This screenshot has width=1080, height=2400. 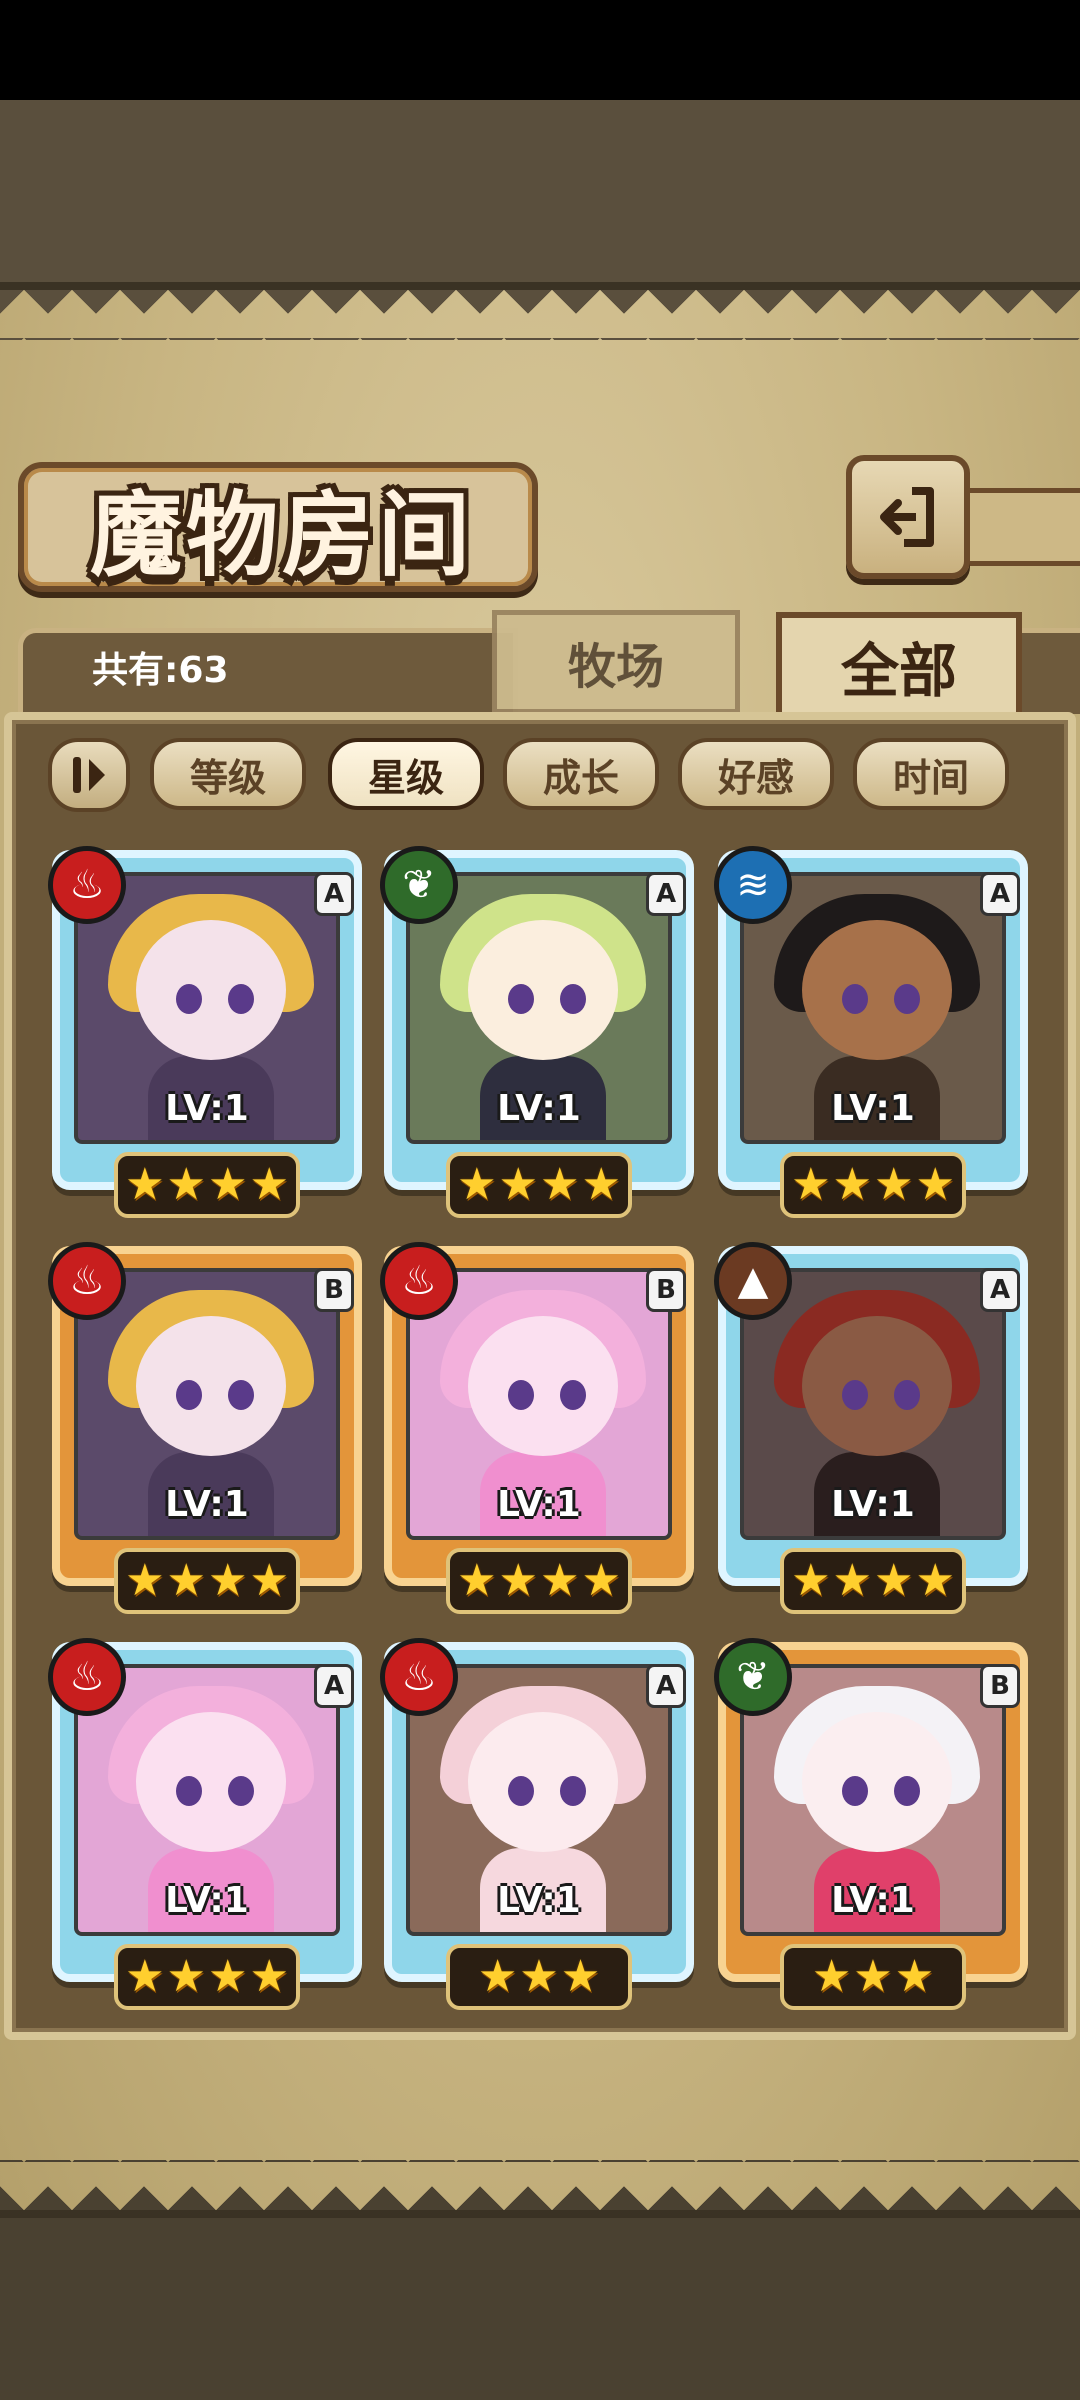 What do you see at coordinates (873, 1977) in the screenshot?
I see `star-rating: ★ ★ ★` at bounding box center [873, 1977].